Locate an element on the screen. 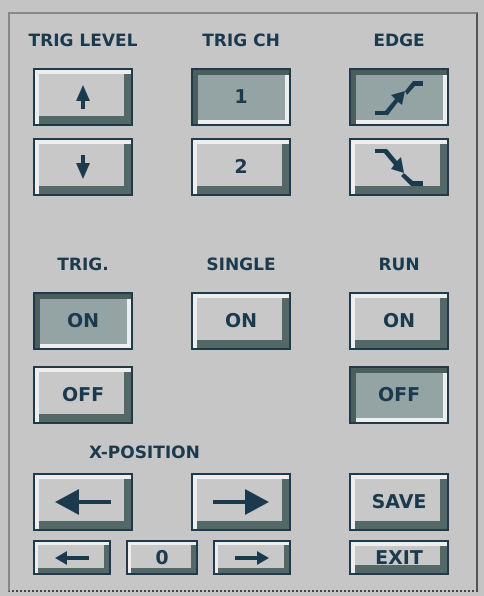 The width and height of the screenshot is (484, 596). toggle-button: 2 is located at coordinates (241, 167).